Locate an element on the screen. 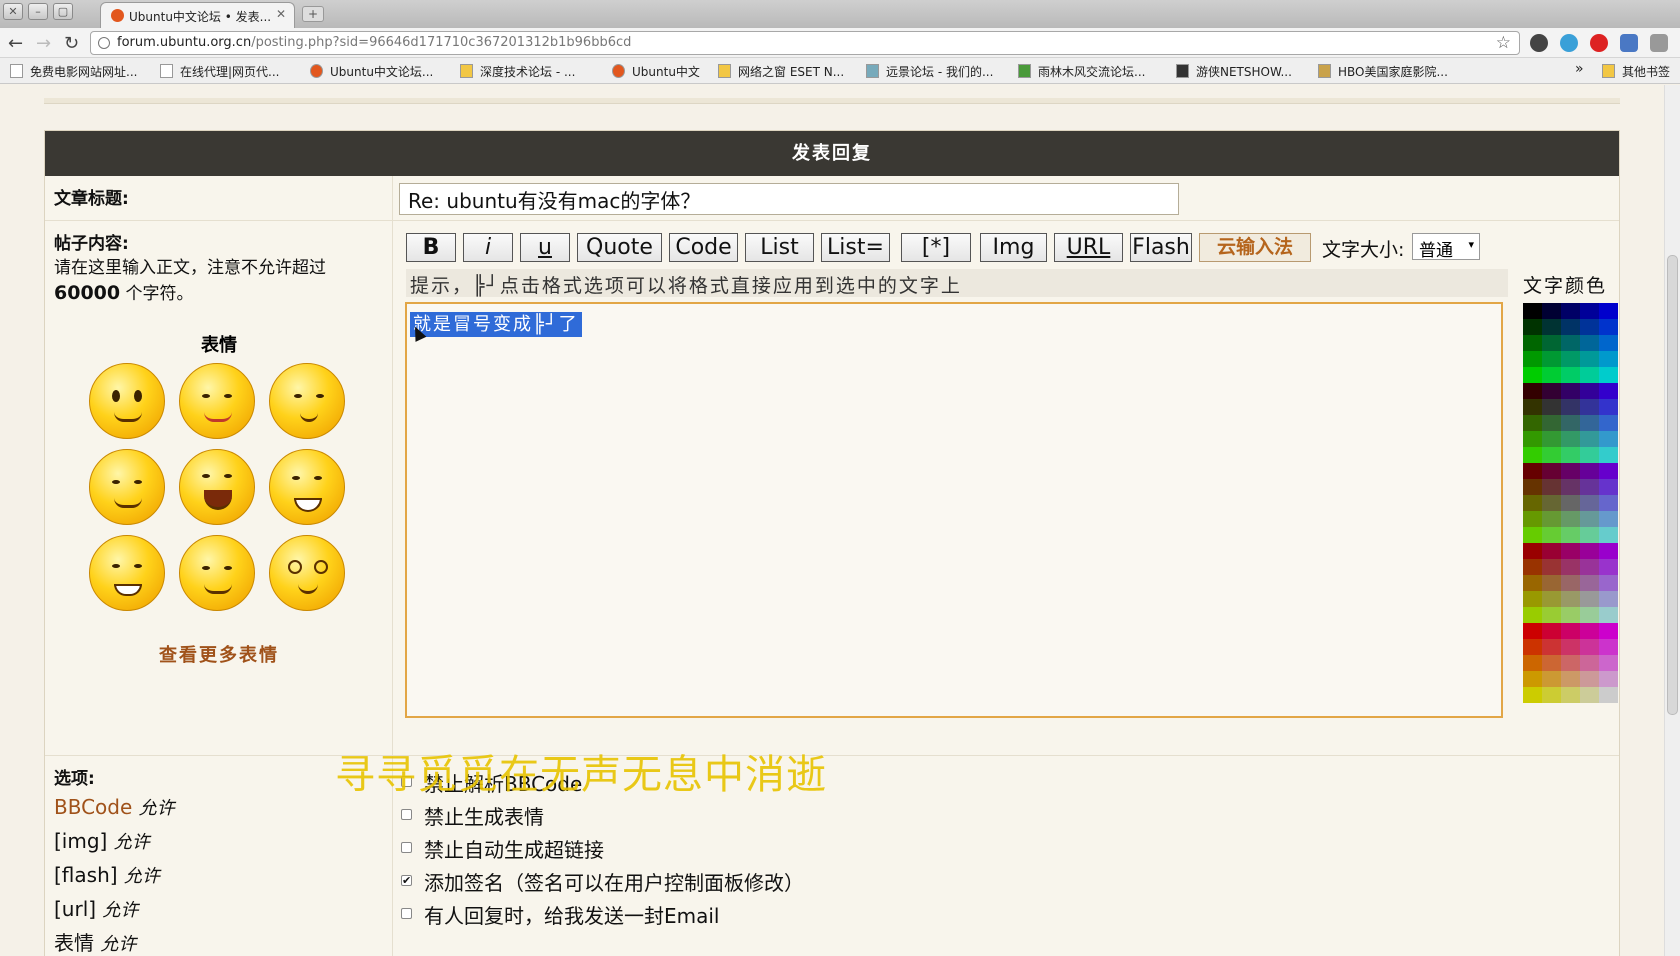  cloud-ime-button: 云输入法 is located at coordinates (1255, 247).